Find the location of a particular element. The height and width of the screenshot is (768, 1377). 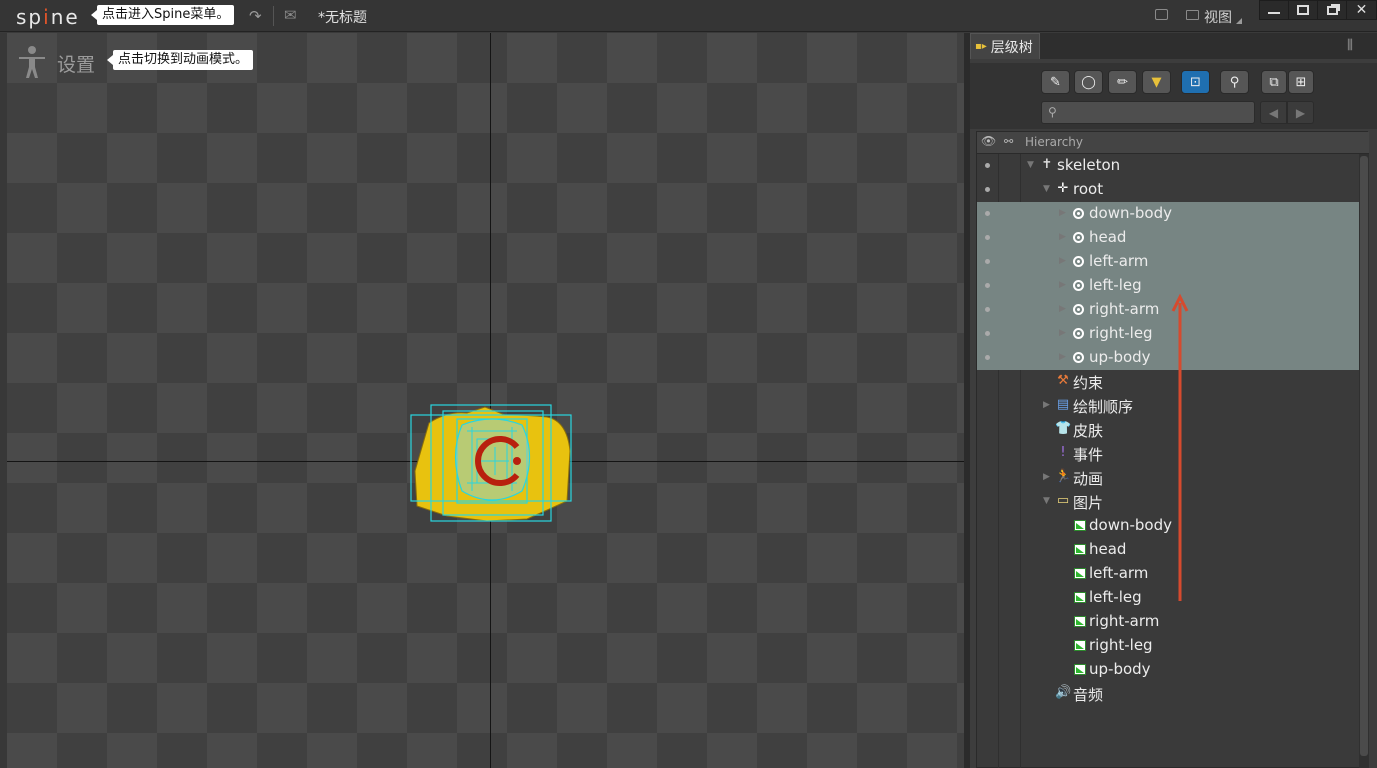

tree-row-label: 约束 is located at coordinates (1088, 383).